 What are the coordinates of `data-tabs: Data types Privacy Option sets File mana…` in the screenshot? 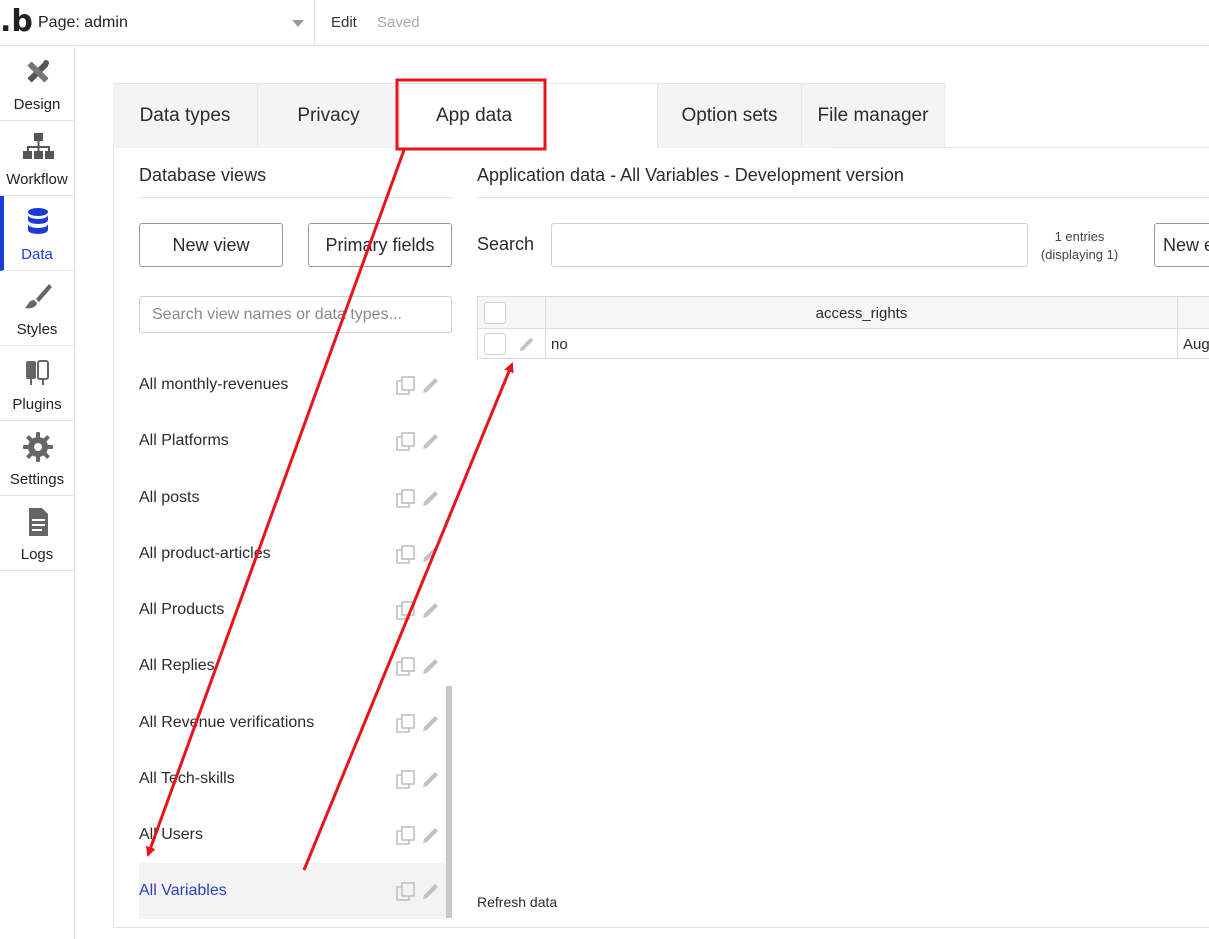 It's located at (529, 115).